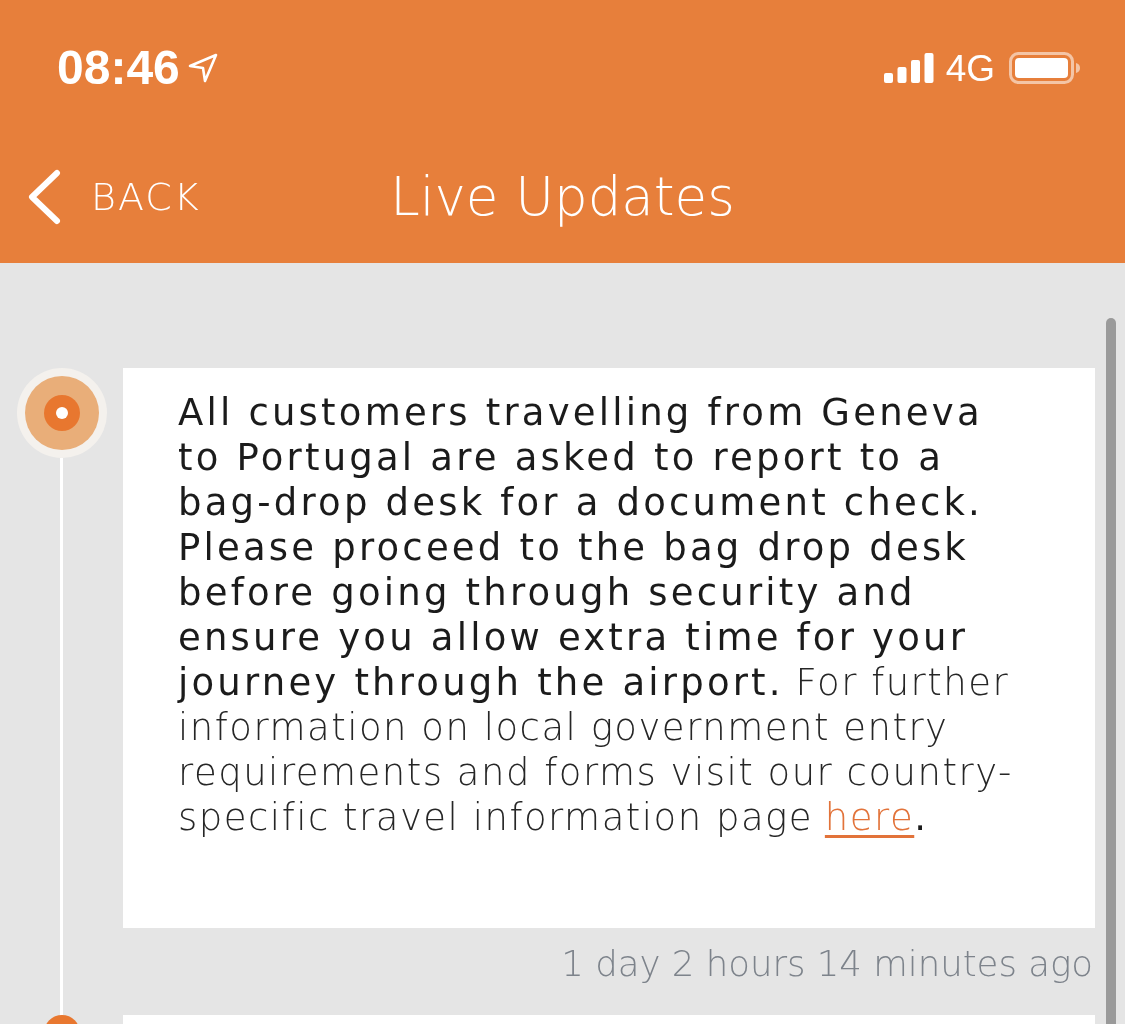 This screenshot has width=1125, height=1024. Describe the element at coordinates (118, 68) in the screenshot. I see `status-time: 08:46` at that location.